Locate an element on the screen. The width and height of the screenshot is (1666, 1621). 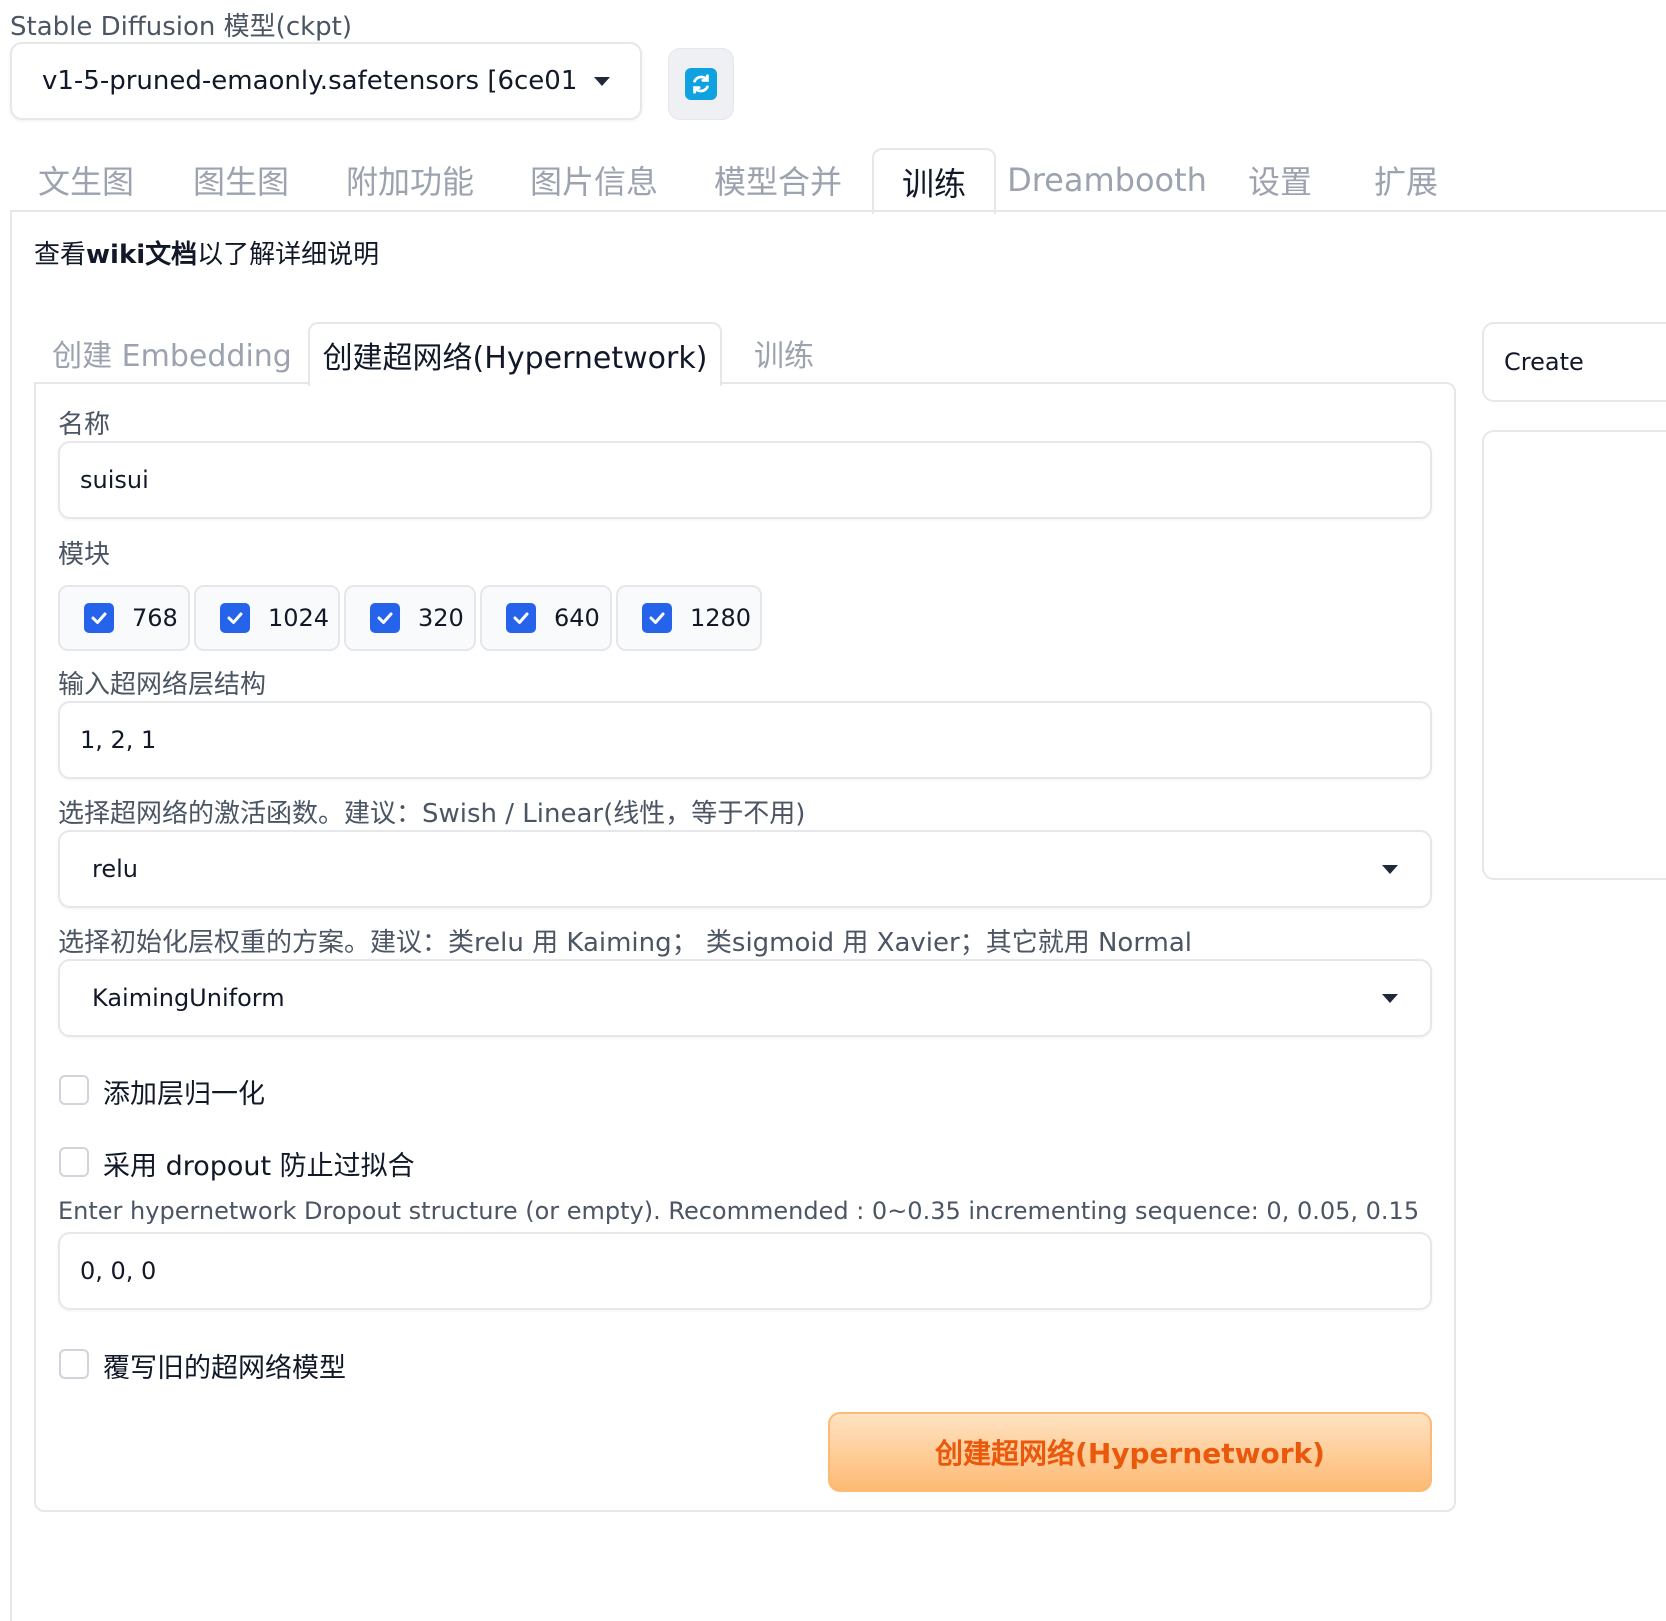
tab-img2img: 图生图 is located at coordinates (241, 180).